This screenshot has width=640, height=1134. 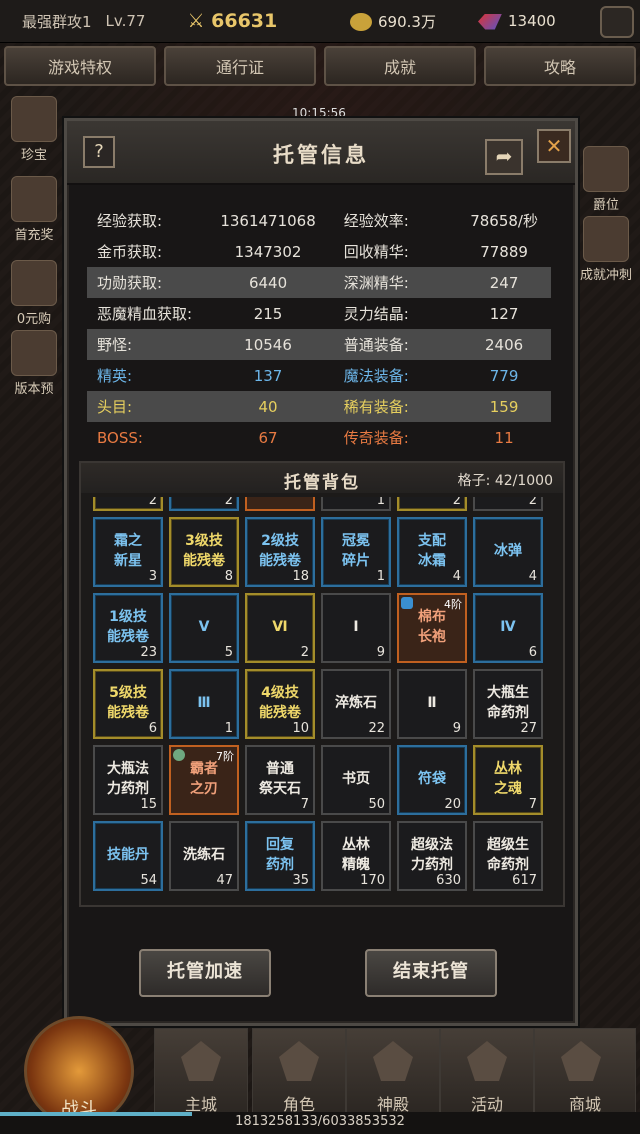 I want to click on bag-slot: 1级技 能残卷 23, so click(x=128, y=628).